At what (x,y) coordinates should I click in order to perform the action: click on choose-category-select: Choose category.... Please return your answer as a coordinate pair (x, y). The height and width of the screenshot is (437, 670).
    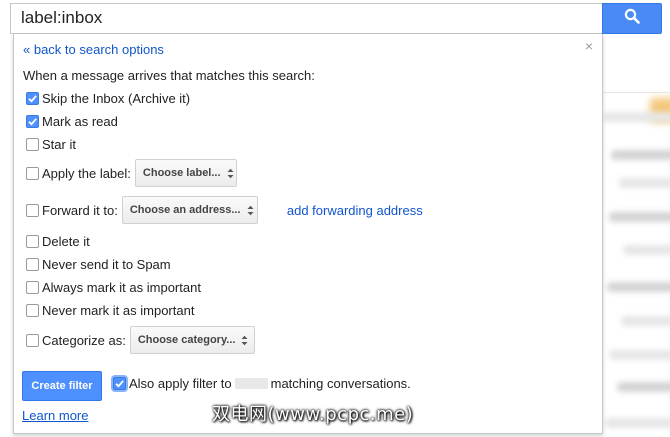
    Looking at the image, I should click on (192, 340).